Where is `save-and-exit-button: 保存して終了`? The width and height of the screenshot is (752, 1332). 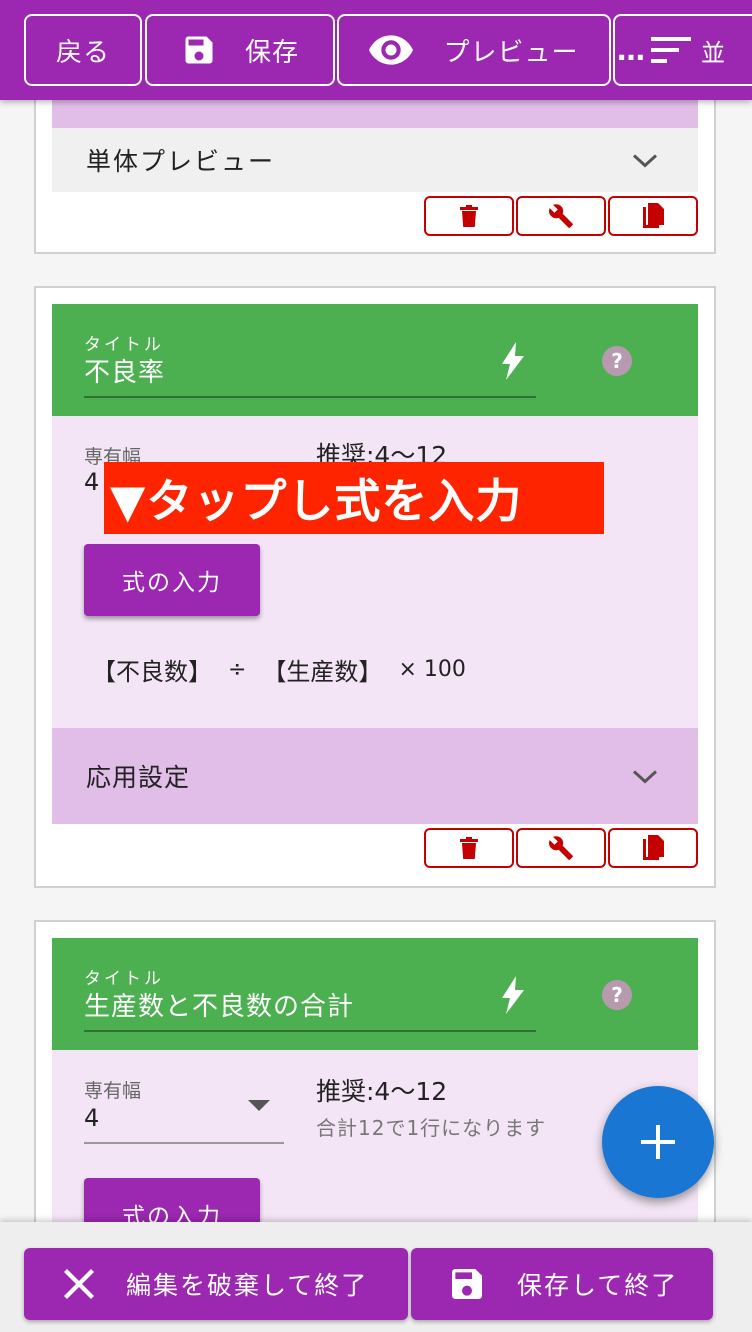
save-and-exit-button: 保存して終了 is located at coordinates (562, 1284).